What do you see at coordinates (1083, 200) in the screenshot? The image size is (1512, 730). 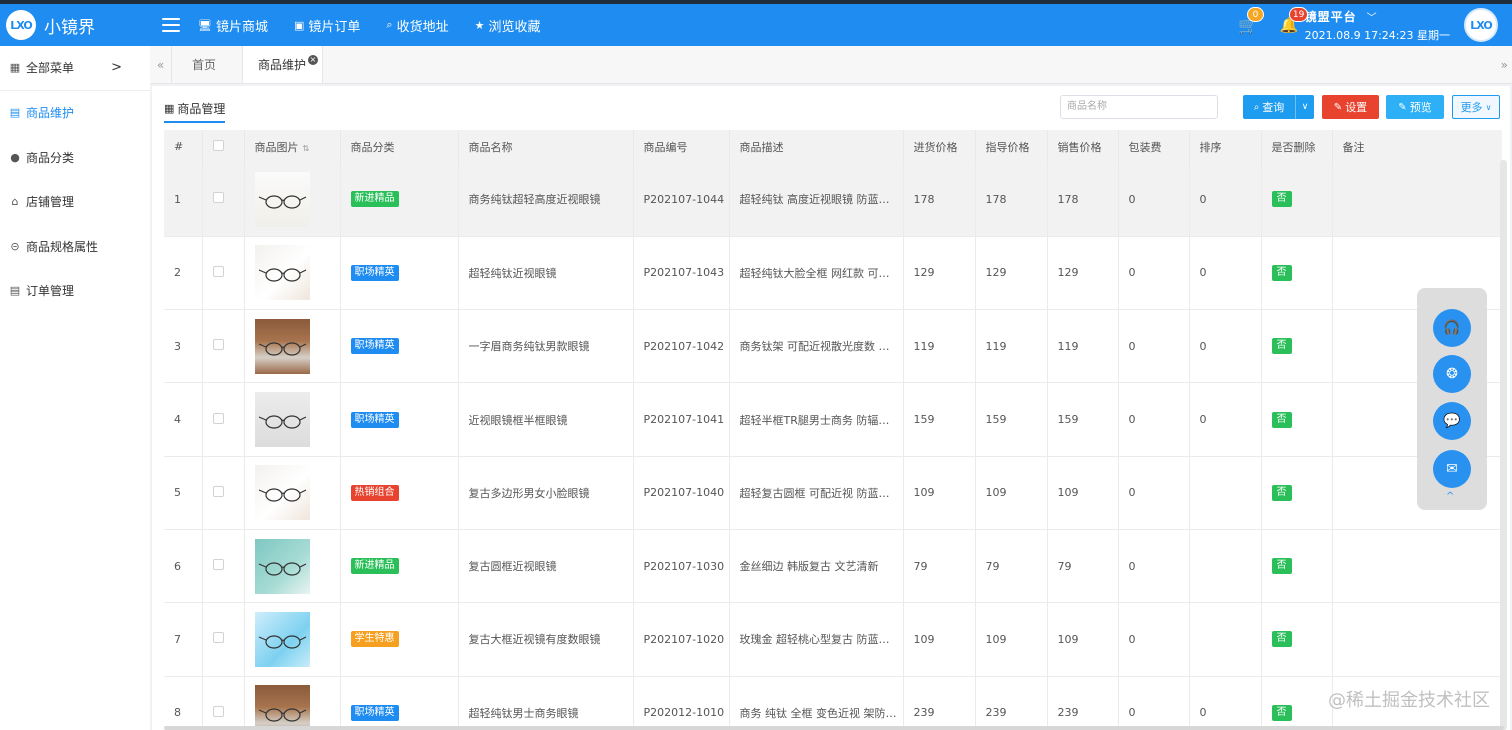 I see `sale-price: 178` at bounding box center [1083, 200].